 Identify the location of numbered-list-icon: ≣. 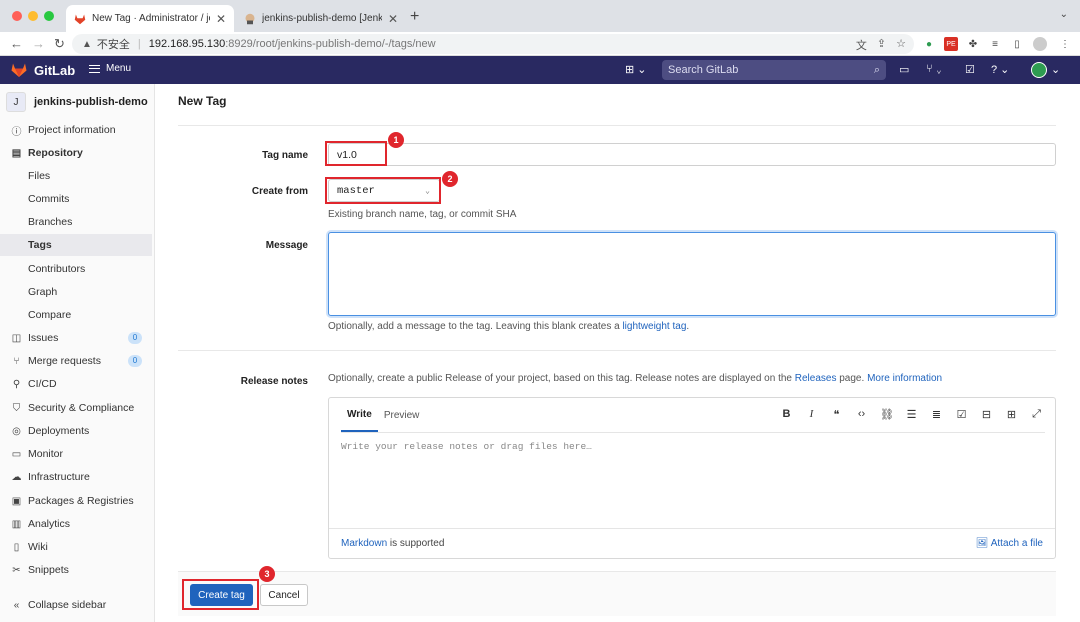
(936, 414).